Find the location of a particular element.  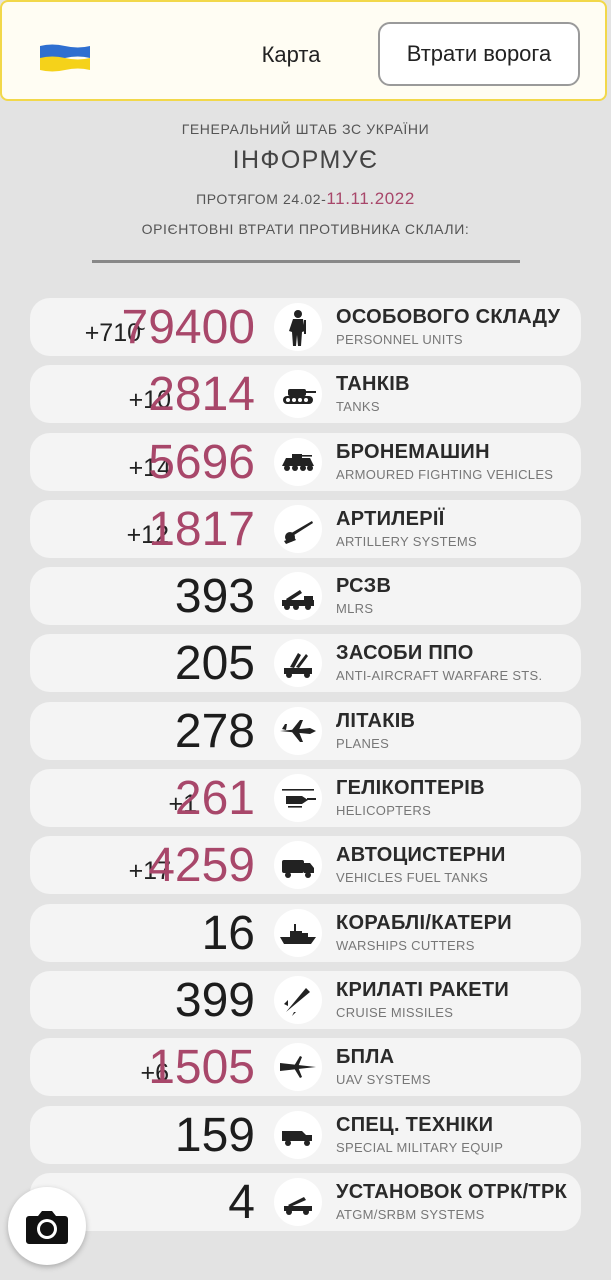

loss-category-ua: АРТИЛЕРІЇ is located at coordinates (390, 518).